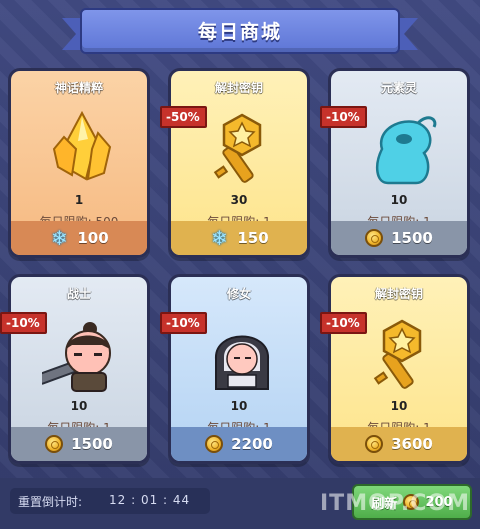 This screenshot has height=529, width=480. I want to click on watermark: ITMOP.COM, so click(395, 503).